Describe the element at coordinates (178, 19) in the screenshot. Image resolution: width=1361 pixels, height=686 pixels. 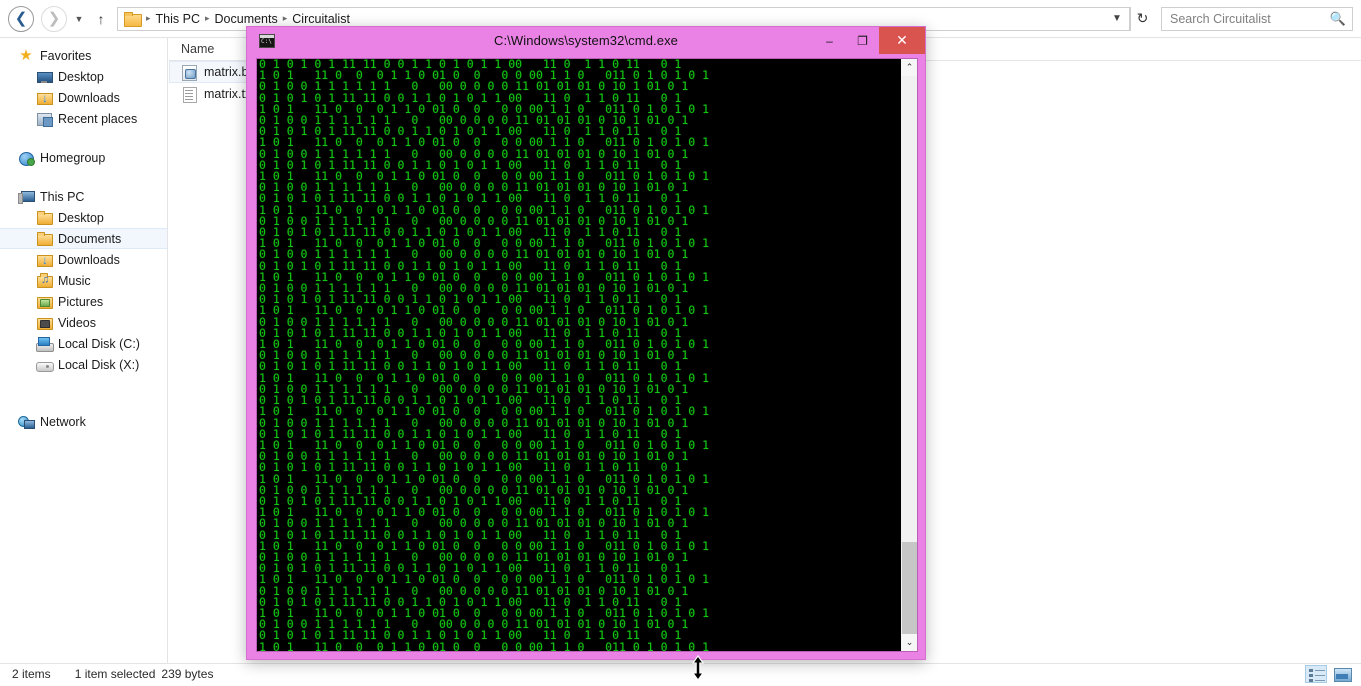
I see `breadcrumb-this-pc: This PC` at that location.